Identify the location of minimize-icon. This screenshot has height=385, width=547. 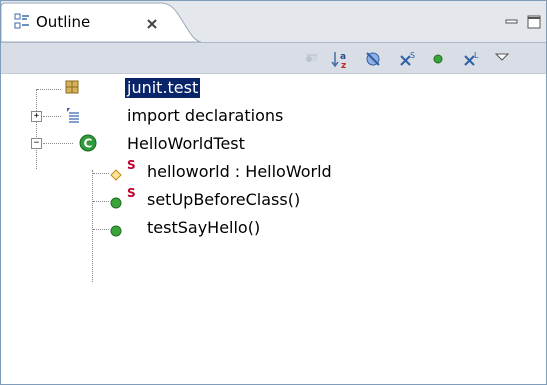
(512, 21).